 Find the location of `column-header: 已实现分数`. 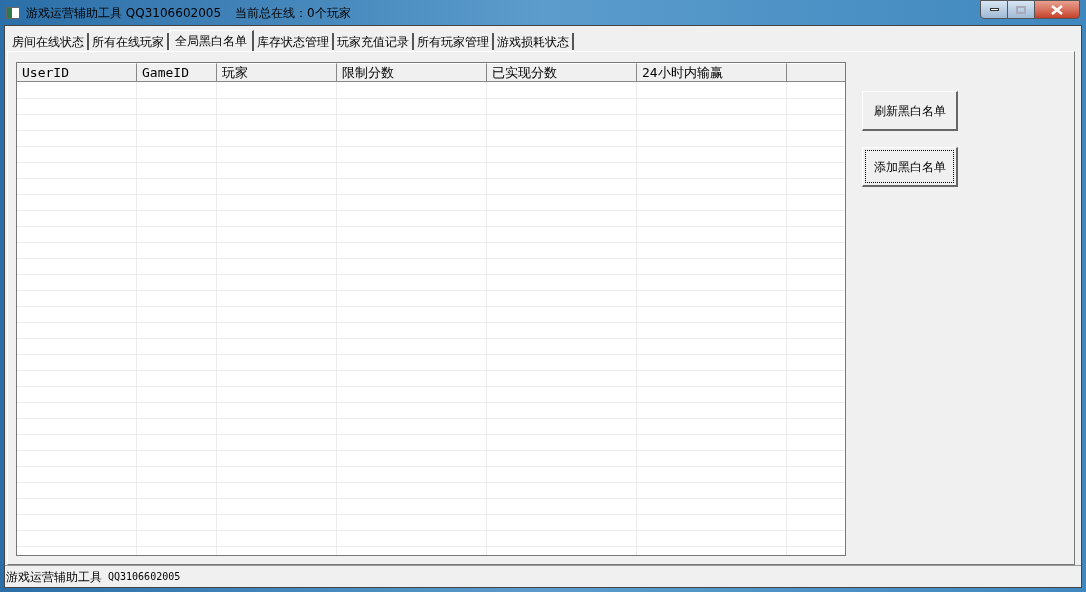

column-header: 已实现分数 is located at coordinates (562, 72).